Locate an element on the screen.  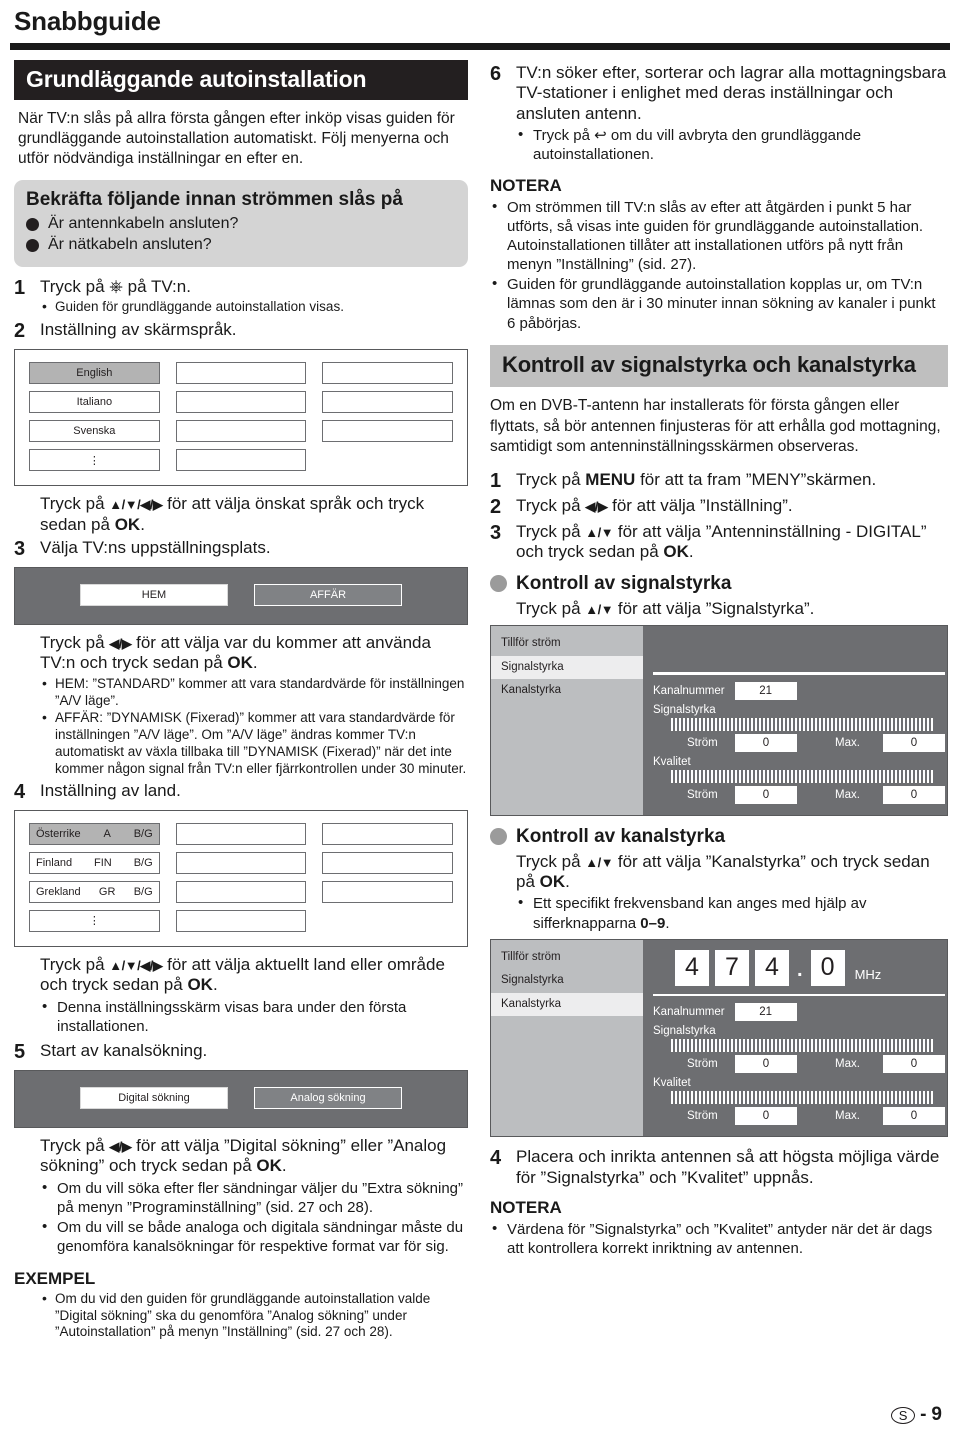
country-name: Finland is located at coordinates (54, 862).